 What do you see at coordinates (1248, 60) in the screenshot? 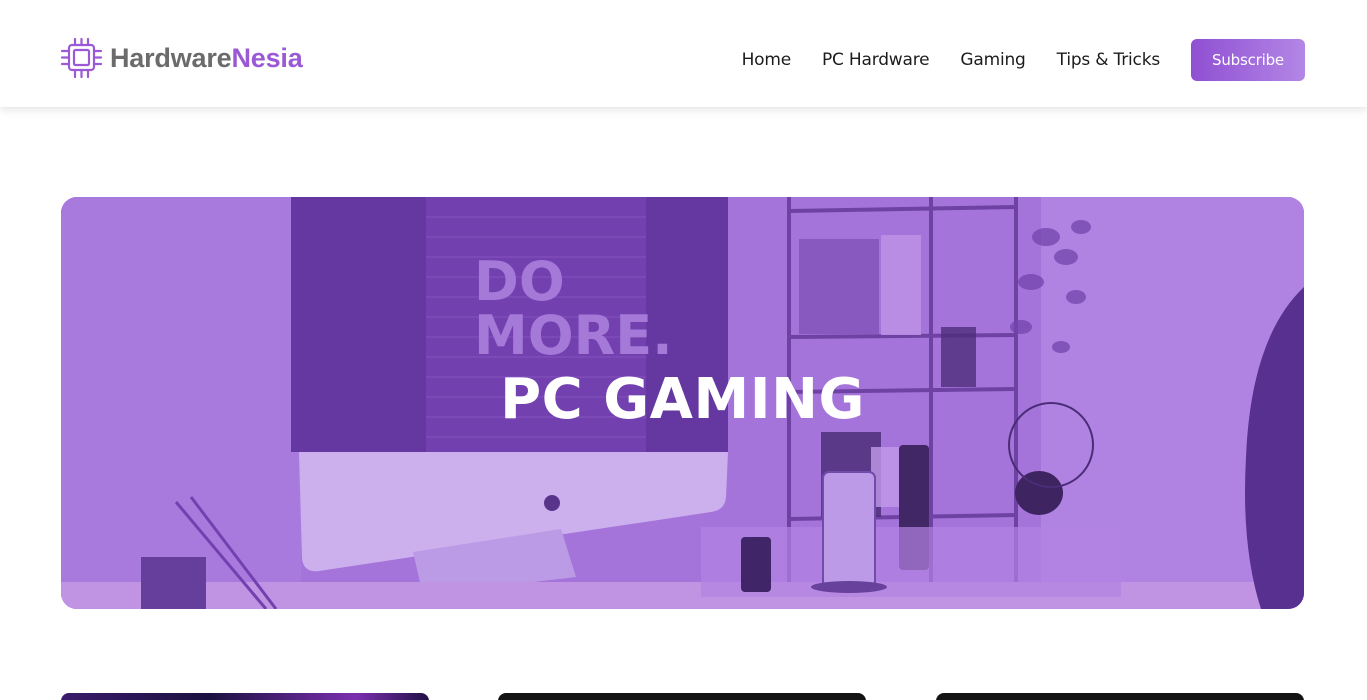
I see `subscribe-button: Subscribe` at bounding box center [1248, 60].